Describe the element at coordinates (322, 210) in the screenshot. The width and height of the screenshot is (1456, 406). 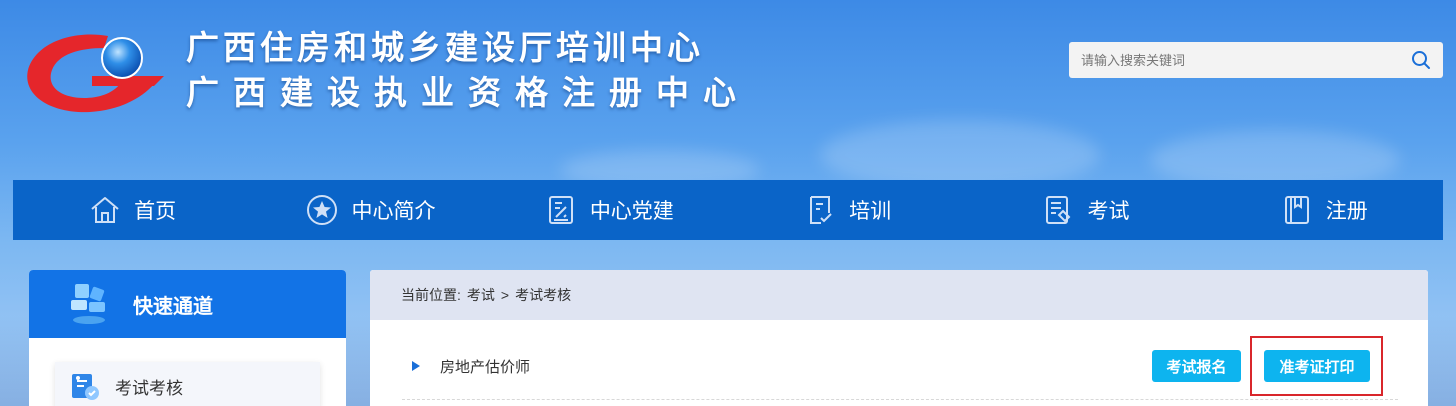
I see `star-circle-icon` at that location.